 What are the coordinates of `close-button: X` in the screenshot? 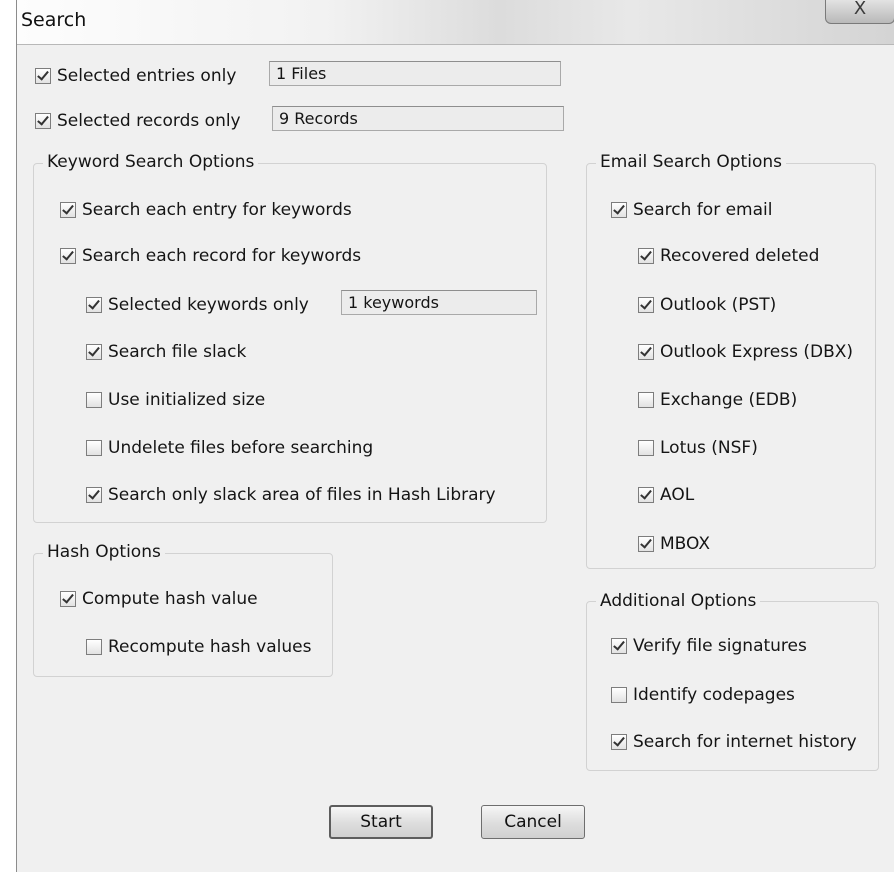 It's located at (859, 12).